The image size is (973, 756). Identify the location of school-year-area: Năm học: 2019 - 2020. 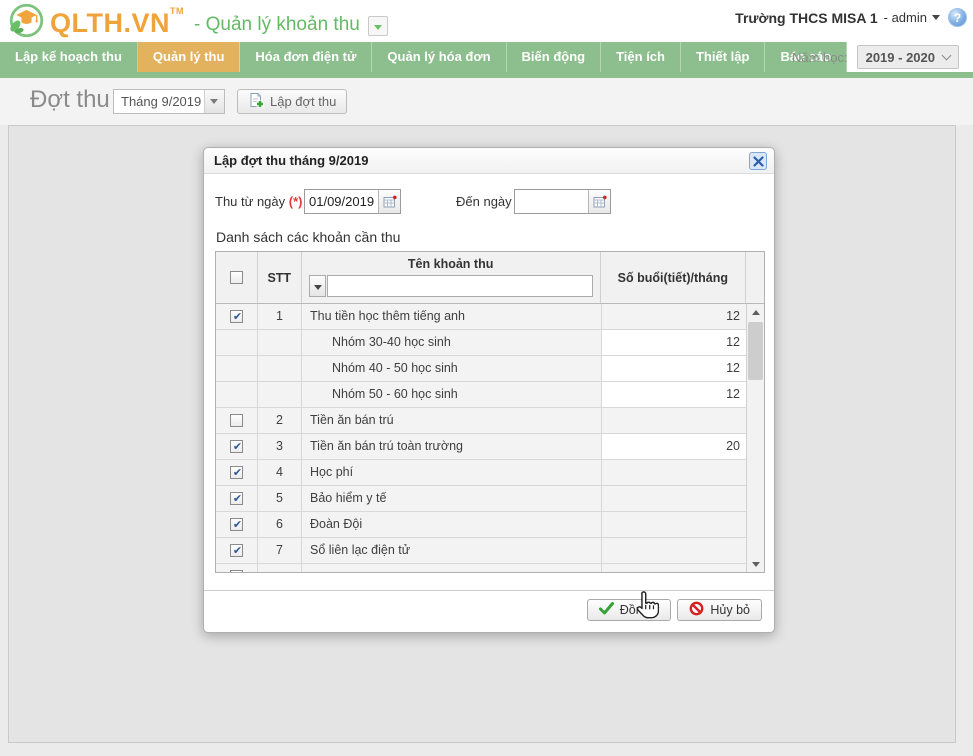
(875, 57).